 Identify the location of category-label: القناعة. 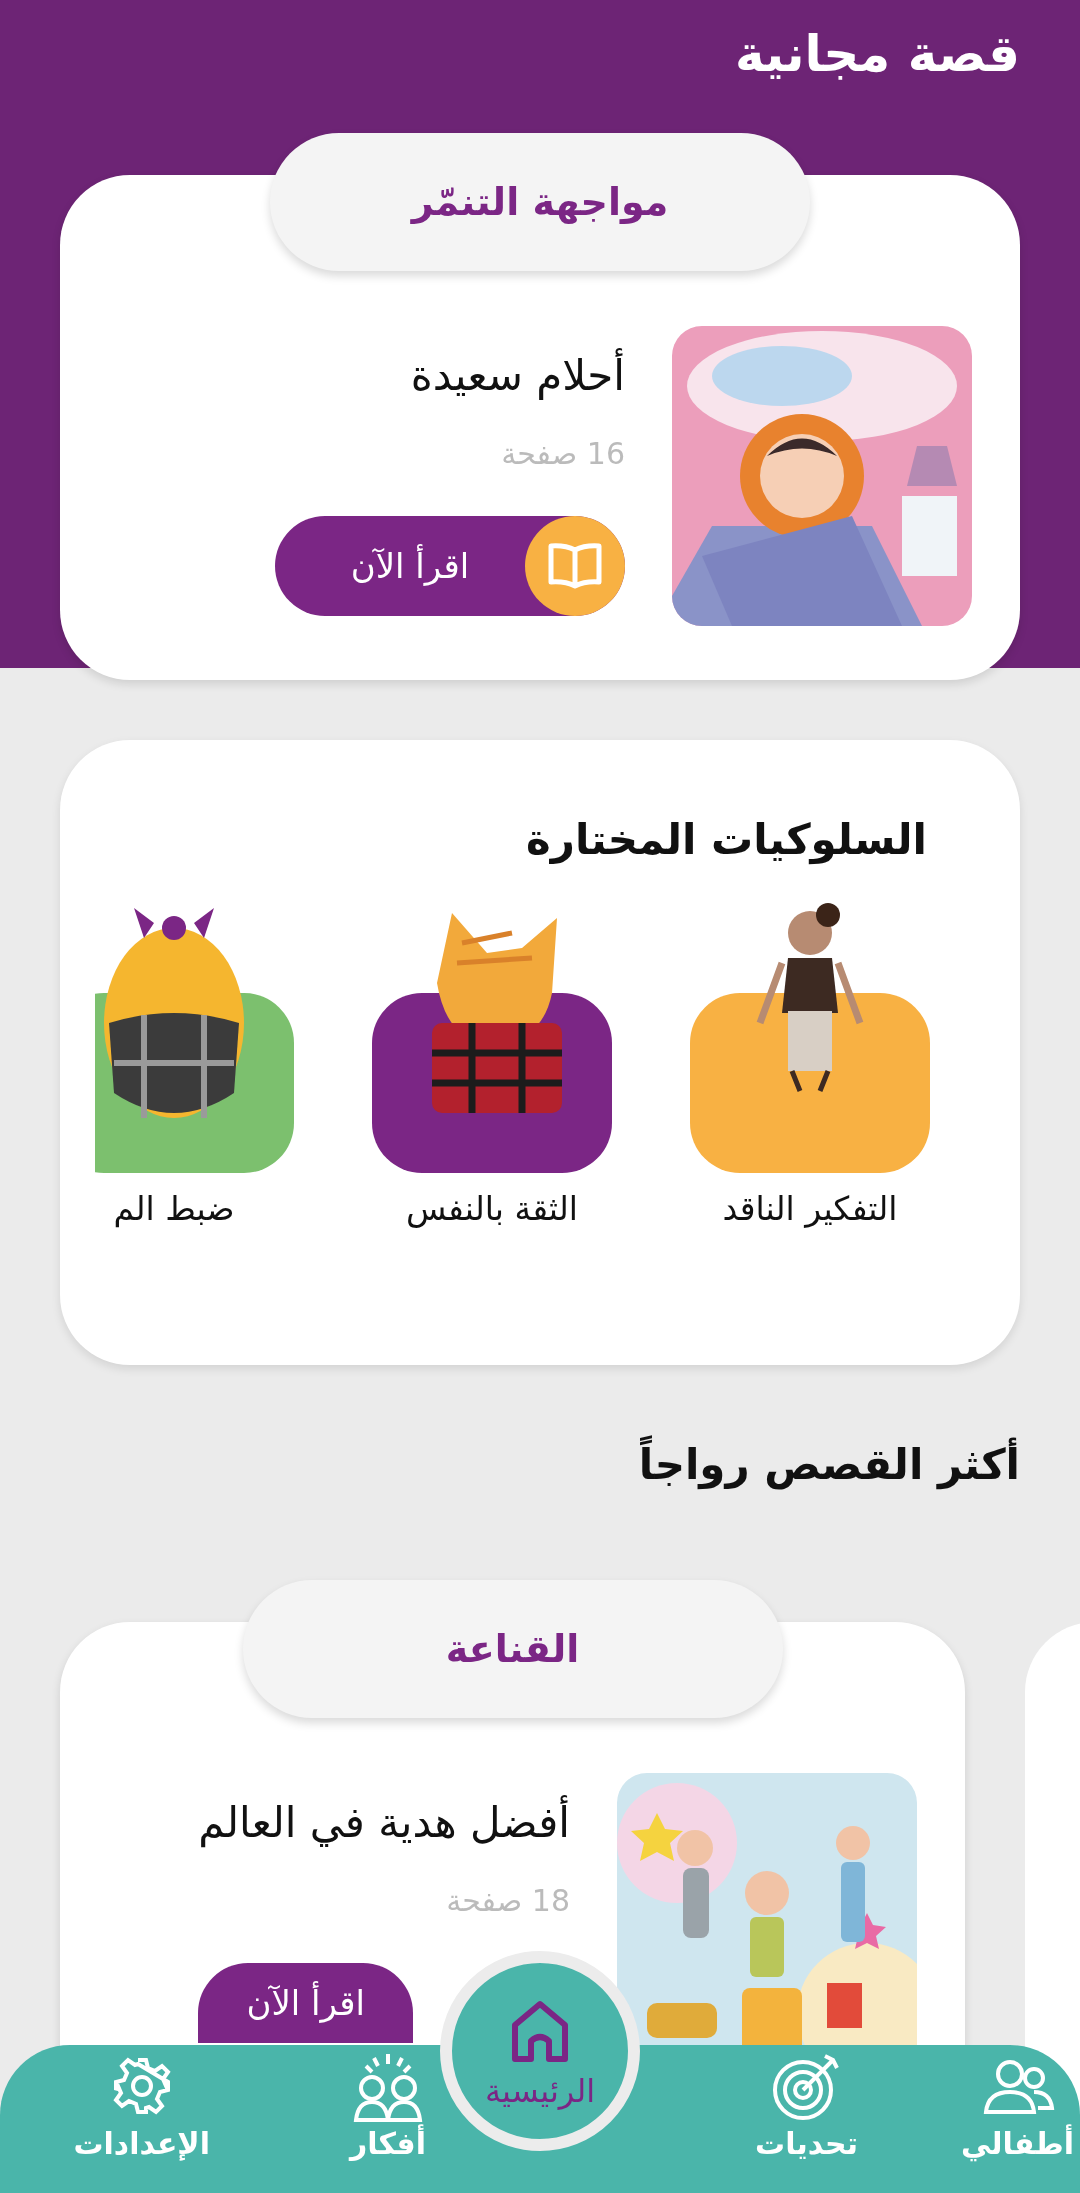
(512, 1649).